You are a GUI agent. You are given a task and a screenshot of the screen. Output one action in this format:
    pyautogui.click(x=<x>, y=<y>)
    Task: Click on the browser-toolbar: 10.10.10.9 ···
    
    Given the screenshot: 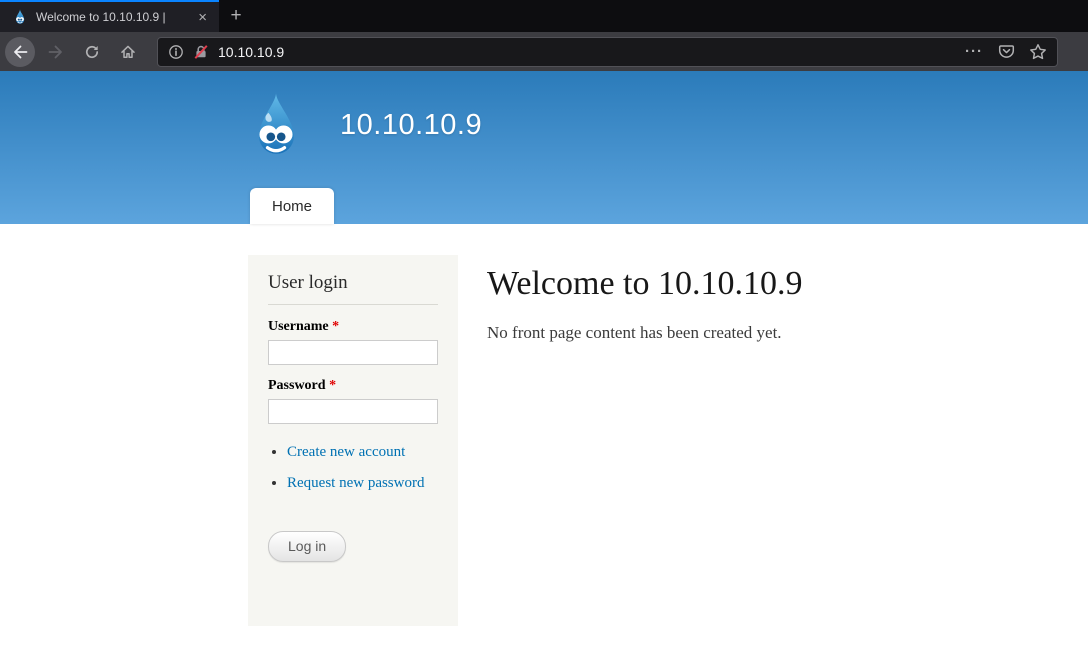 What is the action you would take?
    pyautogui.click(x=544, y=51)
    